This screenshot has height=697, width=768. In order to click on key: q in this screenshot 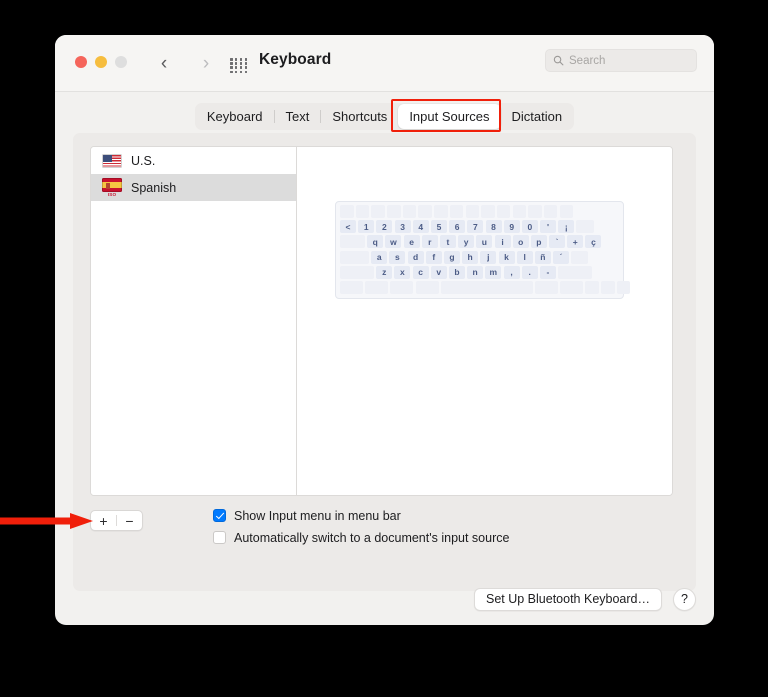, I will do `click(375, 242)`.